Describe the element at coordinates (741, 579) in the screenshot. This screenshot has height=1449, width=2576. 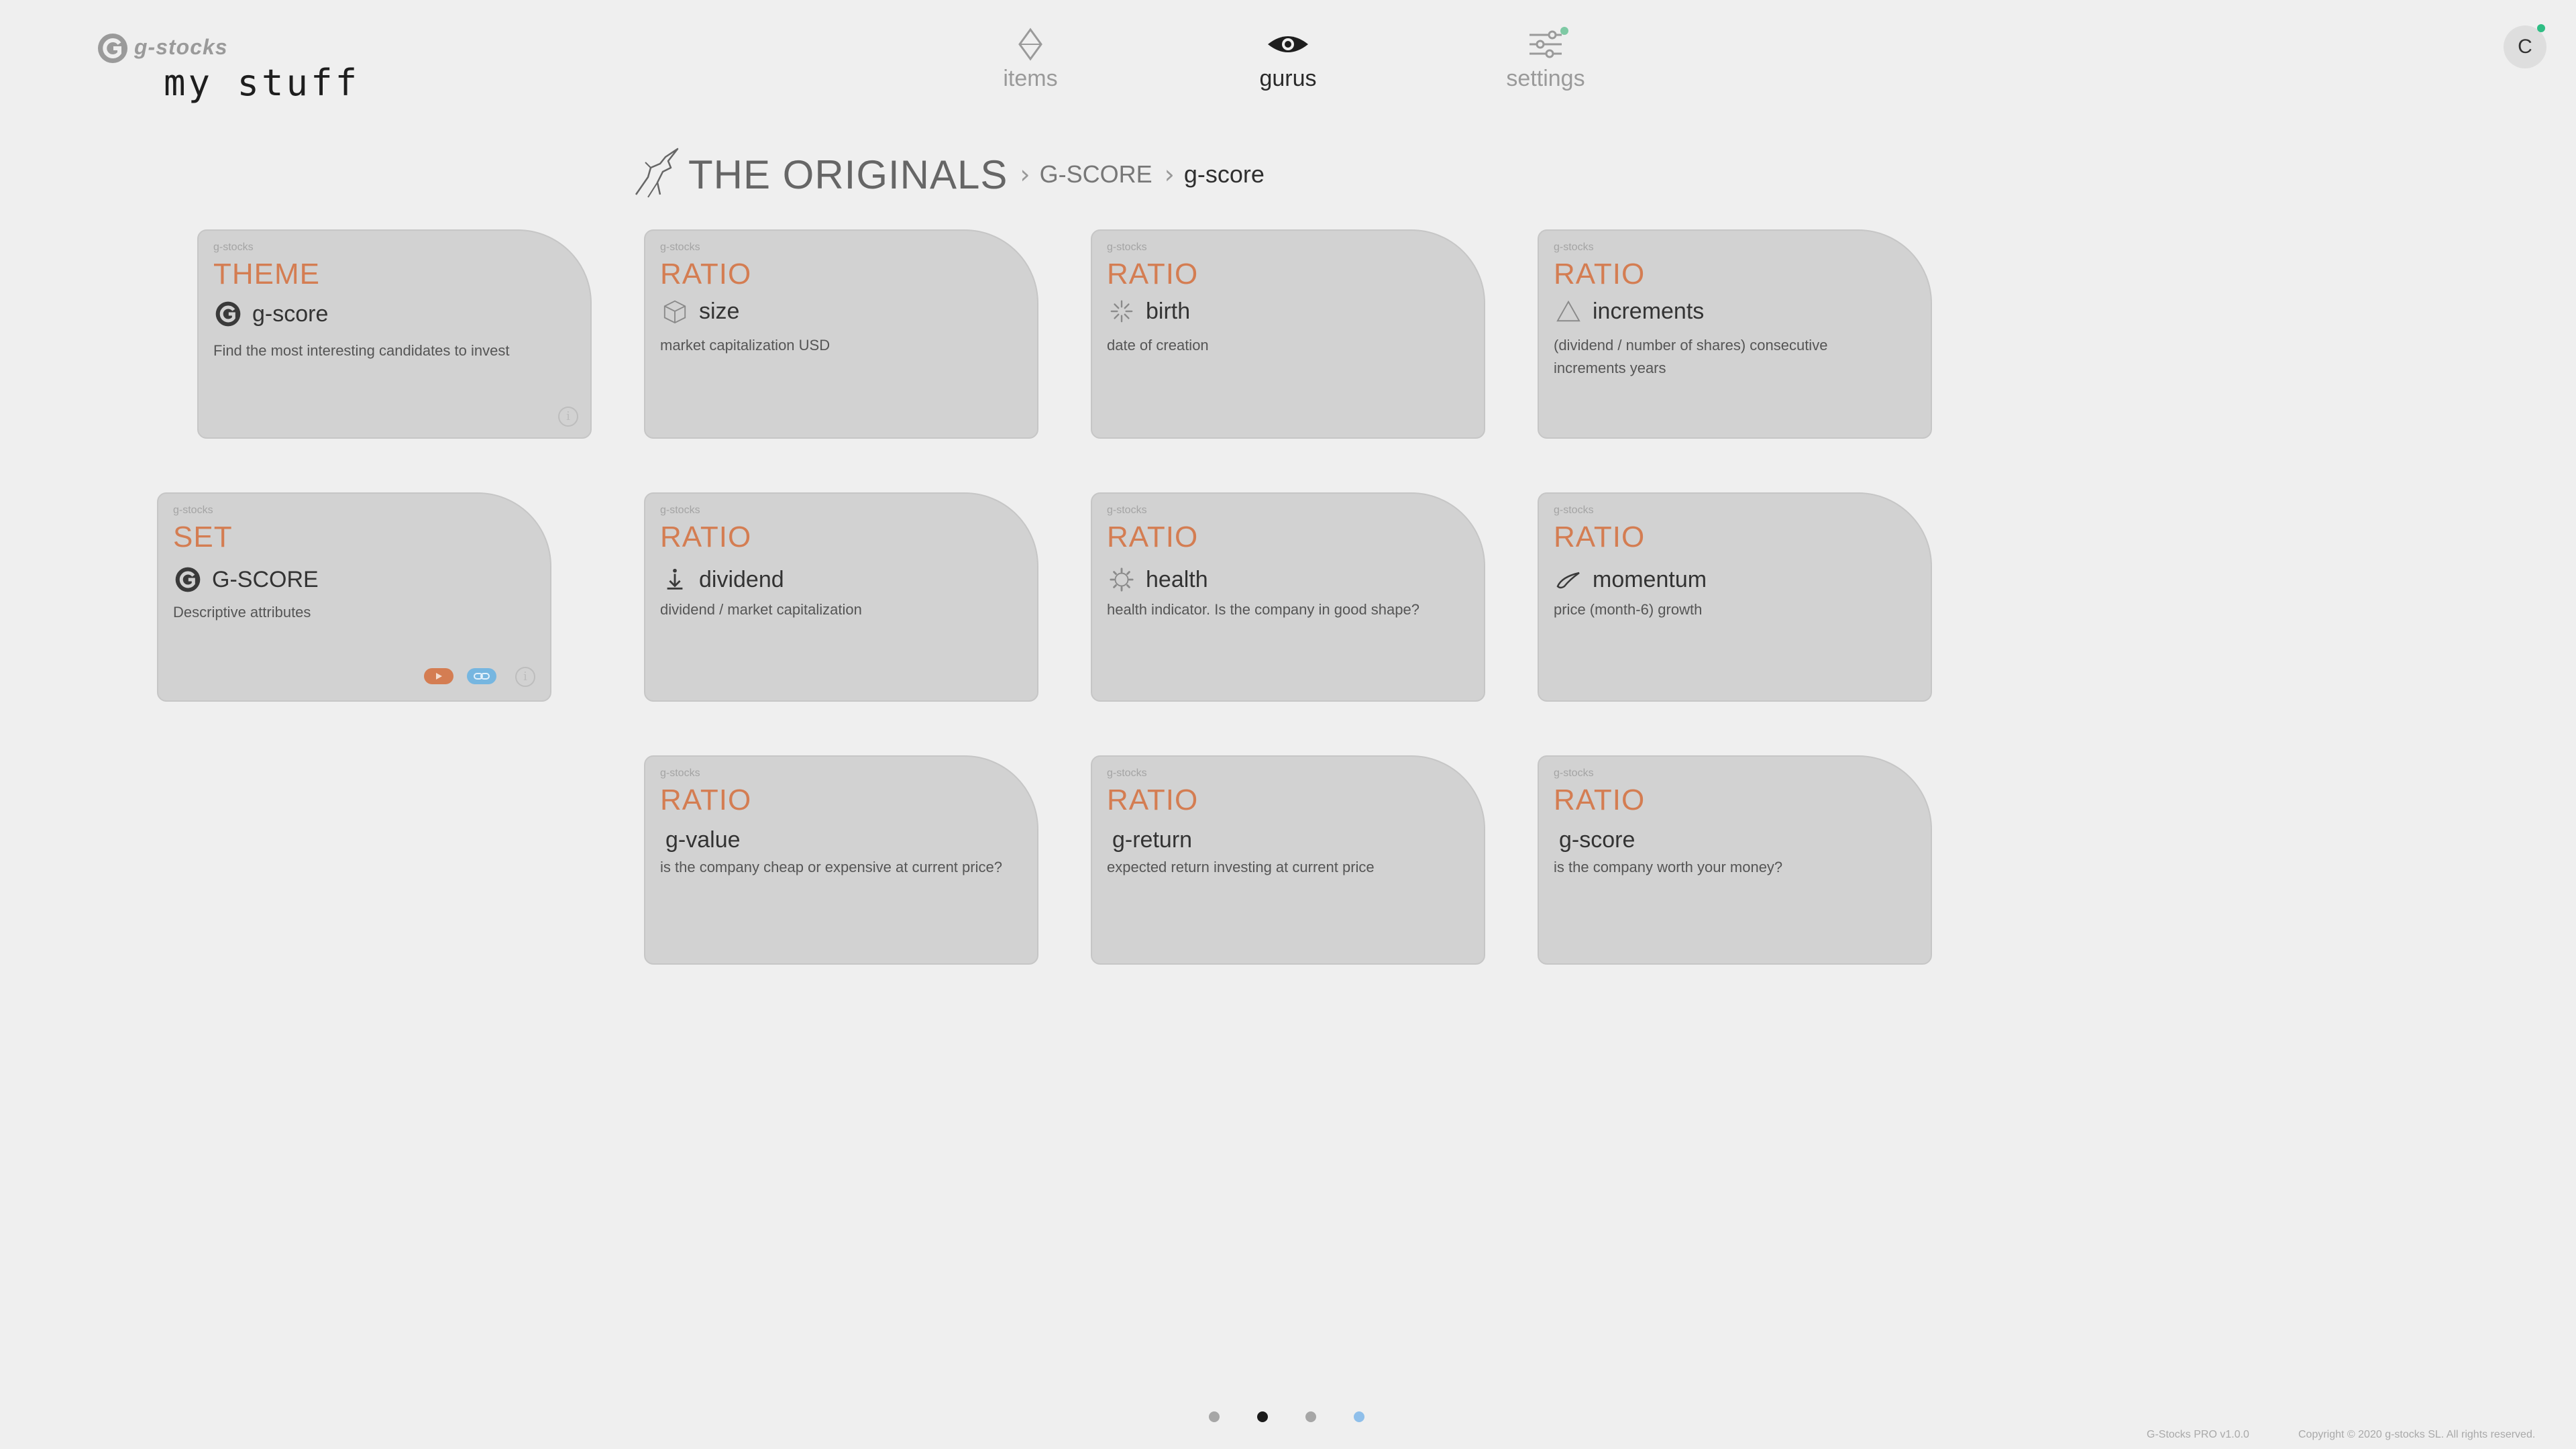
I see `card-title: dividend` at that location.